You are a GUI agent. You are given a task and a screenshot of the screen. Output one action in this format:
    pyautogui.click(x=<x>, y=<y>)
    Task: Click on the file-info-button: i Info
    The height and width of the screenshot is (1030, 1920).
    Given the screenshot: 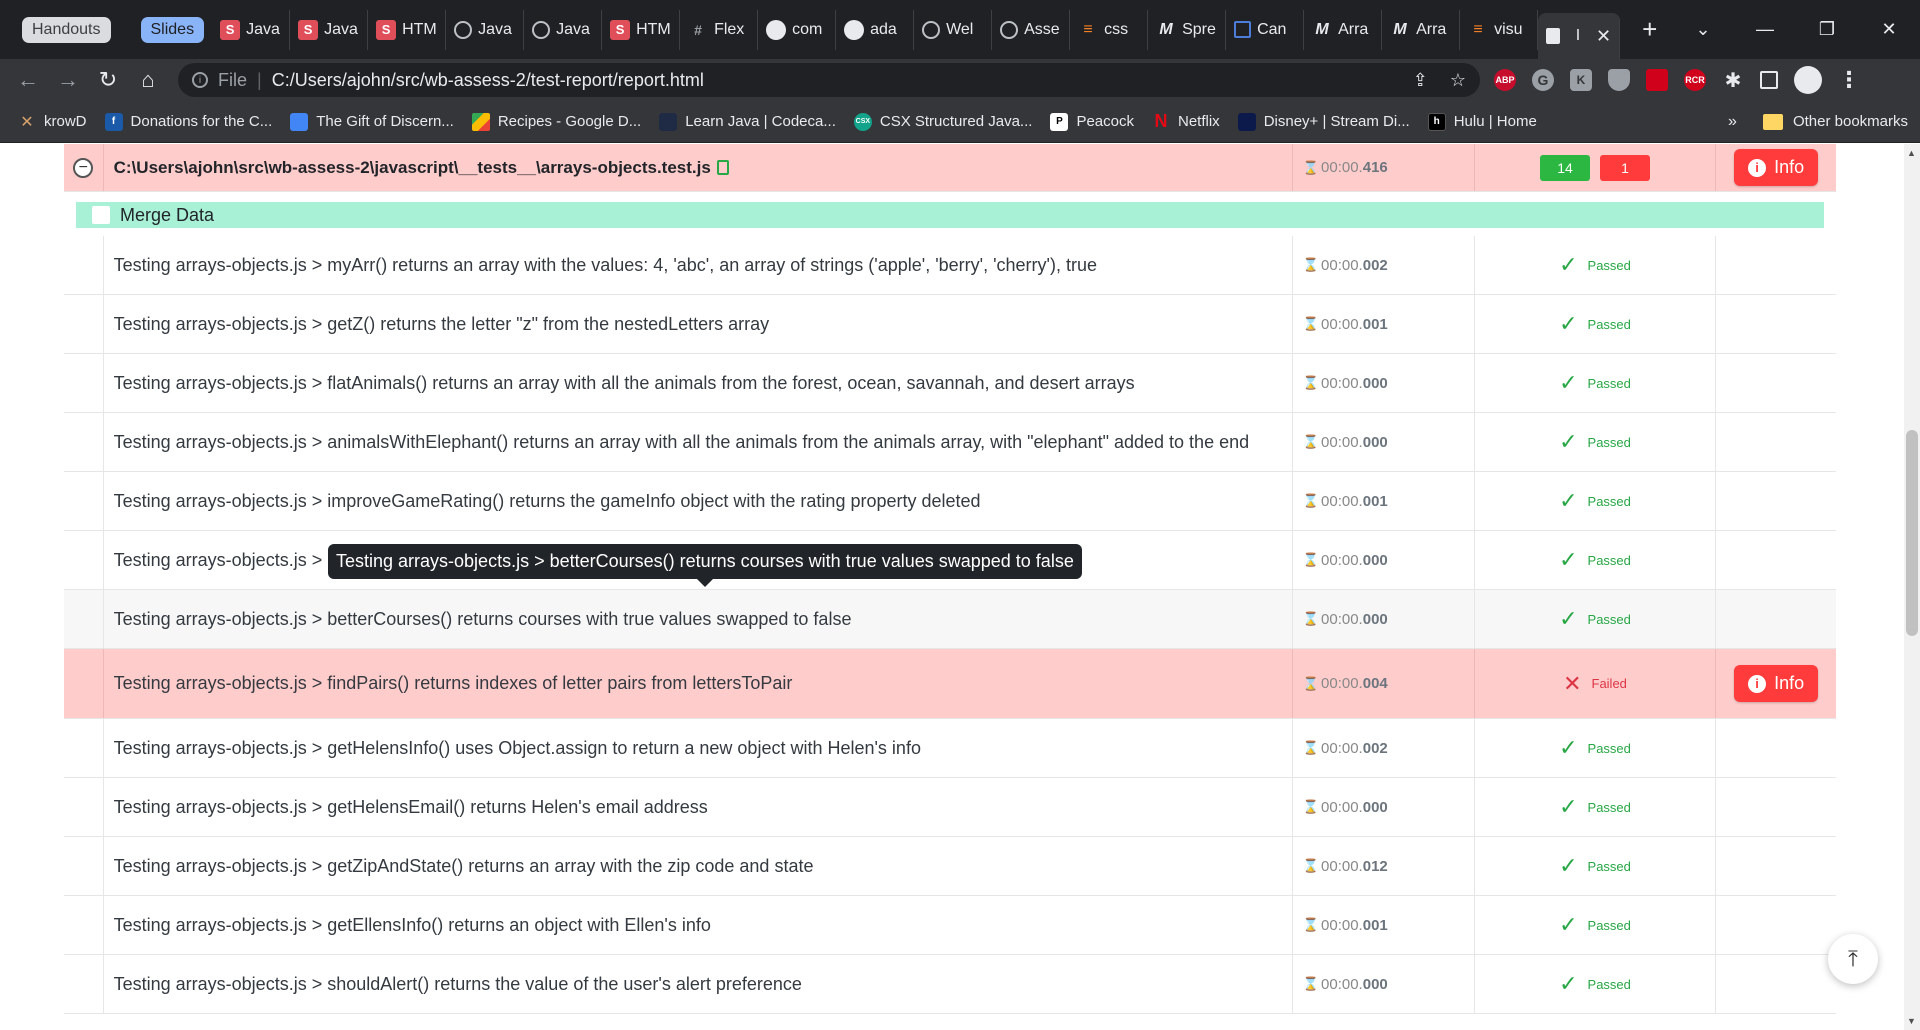 What is the action you would take?
    pyautogui.click(x=1776, y=167)
    